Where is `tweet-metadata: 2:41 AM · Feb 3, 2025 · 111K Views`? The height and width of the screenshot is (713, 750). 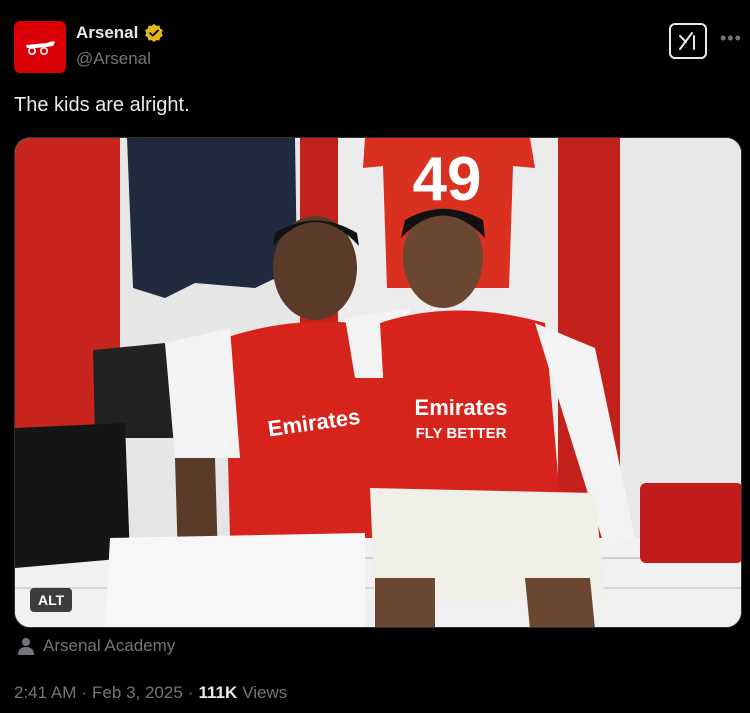 tweet-metadata: 2:41 AM · Feb 3, 2025 · 111K Views is located at coordinates (150, 693).